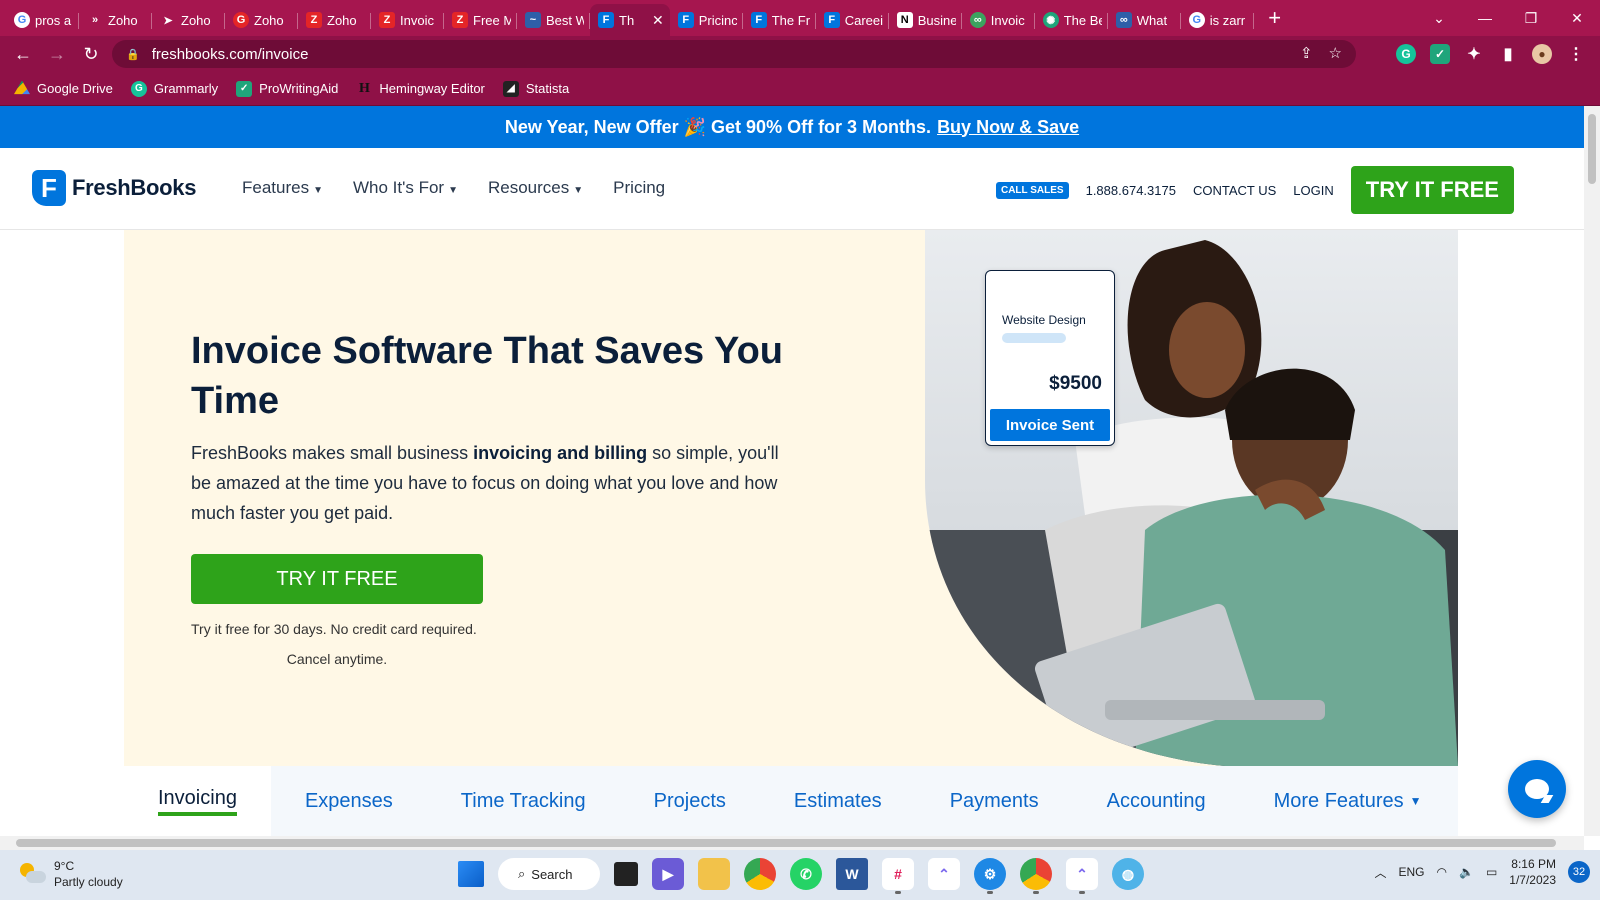 The width and height of the screenshot is (1600, 900). What do you see at coordinates (57, 54) in the screenshot?
I see `forward-icon: →` at bounding box center [57, 54].